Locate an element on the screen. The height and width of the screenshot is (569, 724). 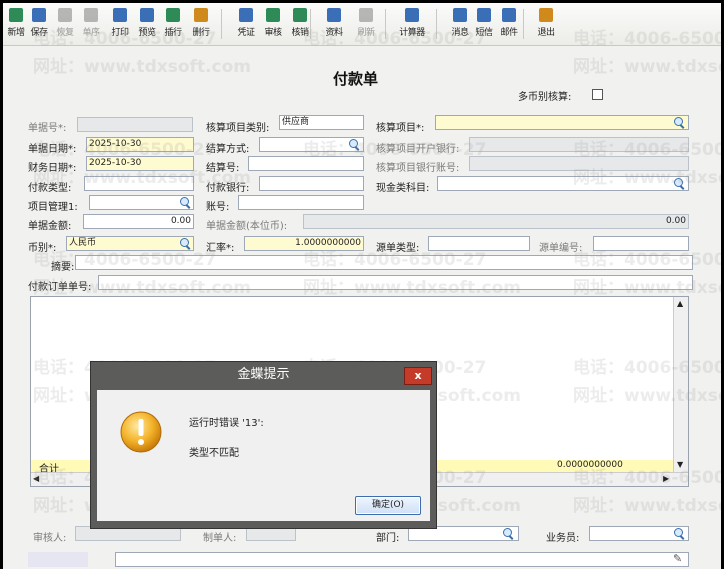
scroll-right-icon: ▶ is located at coordinates (666, 479).